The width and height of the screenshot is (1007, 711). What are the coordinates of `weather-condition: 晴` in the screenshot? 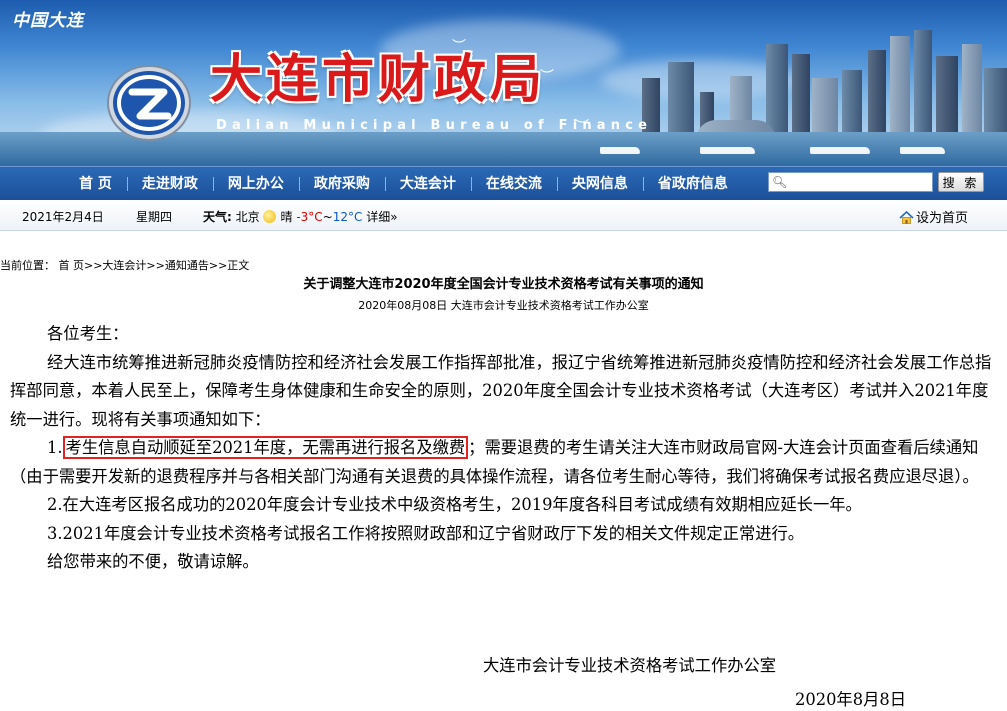 It's located at (286, 217).